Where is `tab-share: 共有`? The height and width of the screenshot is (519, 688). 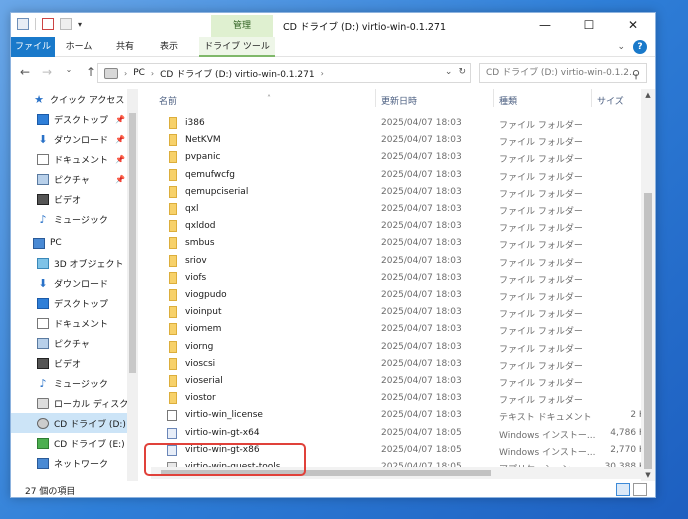
tab-share: 共有 is located at coordinates (125, 47).